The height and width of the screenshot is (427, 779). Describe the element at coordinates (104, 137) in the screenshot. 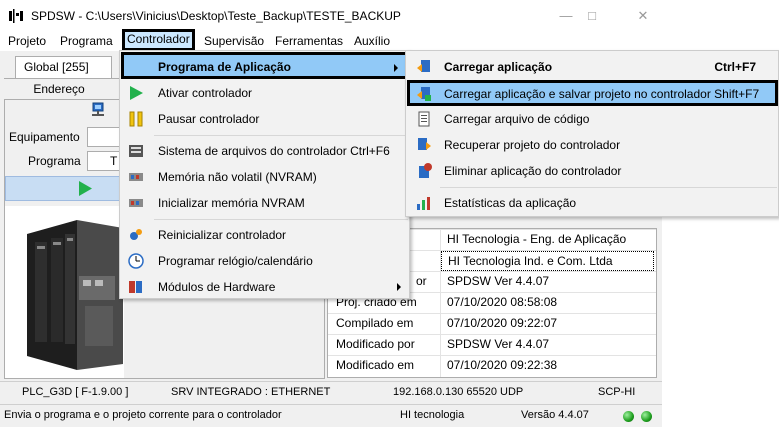

I see `equipamento-field` at that location.